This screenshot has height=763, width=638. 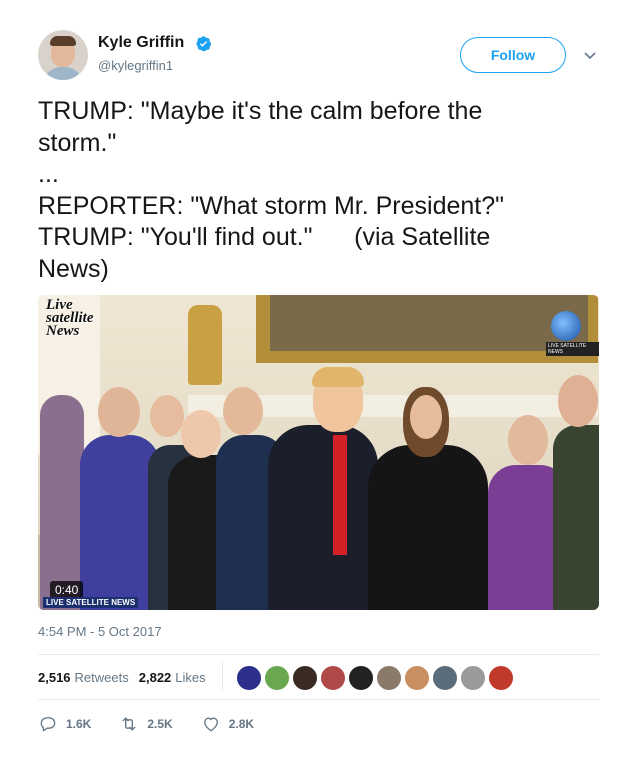 I want to click on reply-button: 1.6K, so click(x=64, y=724).